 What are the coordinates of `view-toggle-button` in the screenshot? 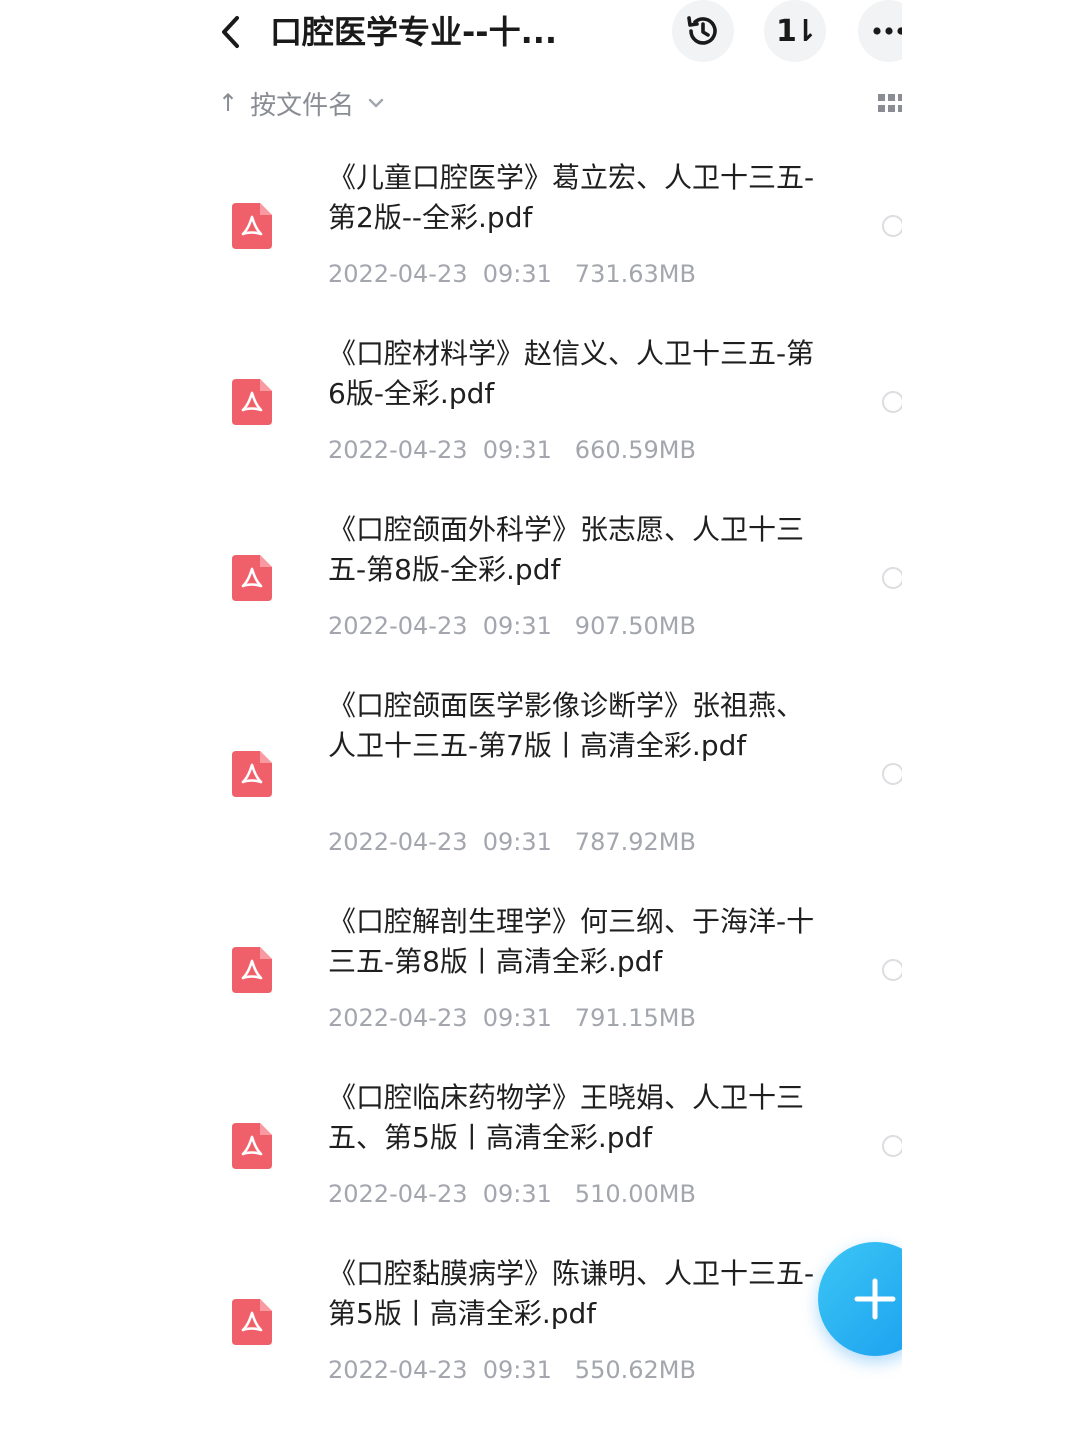 It's located at (890, 103).